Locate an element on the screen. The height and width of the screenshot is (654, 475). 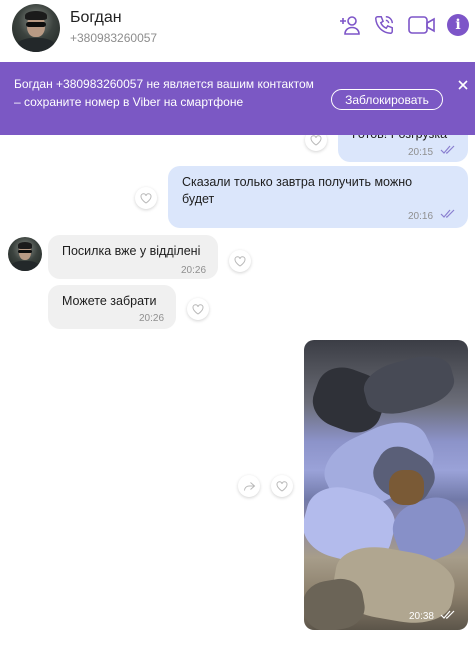
message-bubble-incoming: Можете забрати 20:26 is located at coordinates (112, 307).